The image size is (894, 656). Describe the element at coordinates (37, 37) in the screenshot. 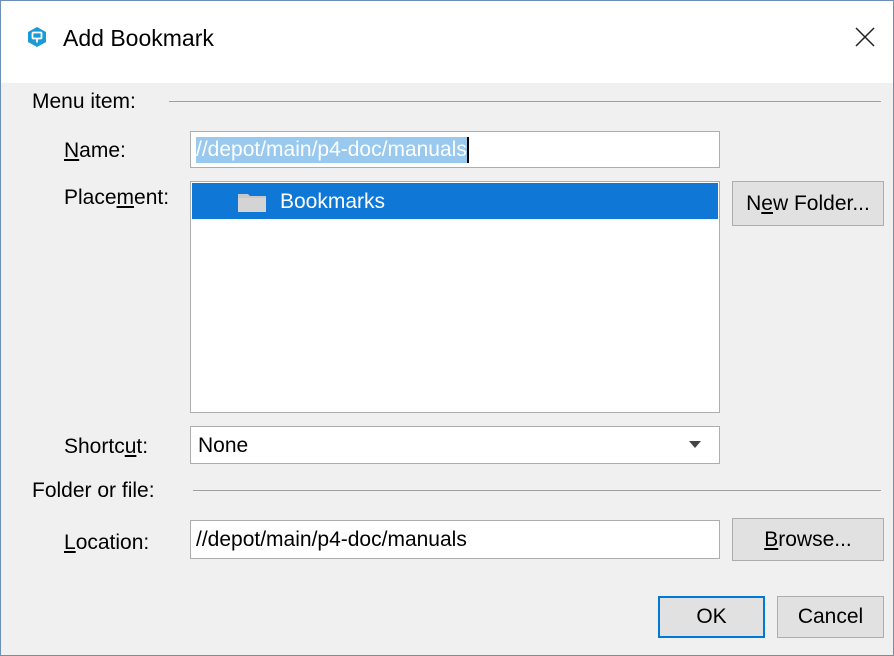

I see `perforce-logo-icon` at that location.